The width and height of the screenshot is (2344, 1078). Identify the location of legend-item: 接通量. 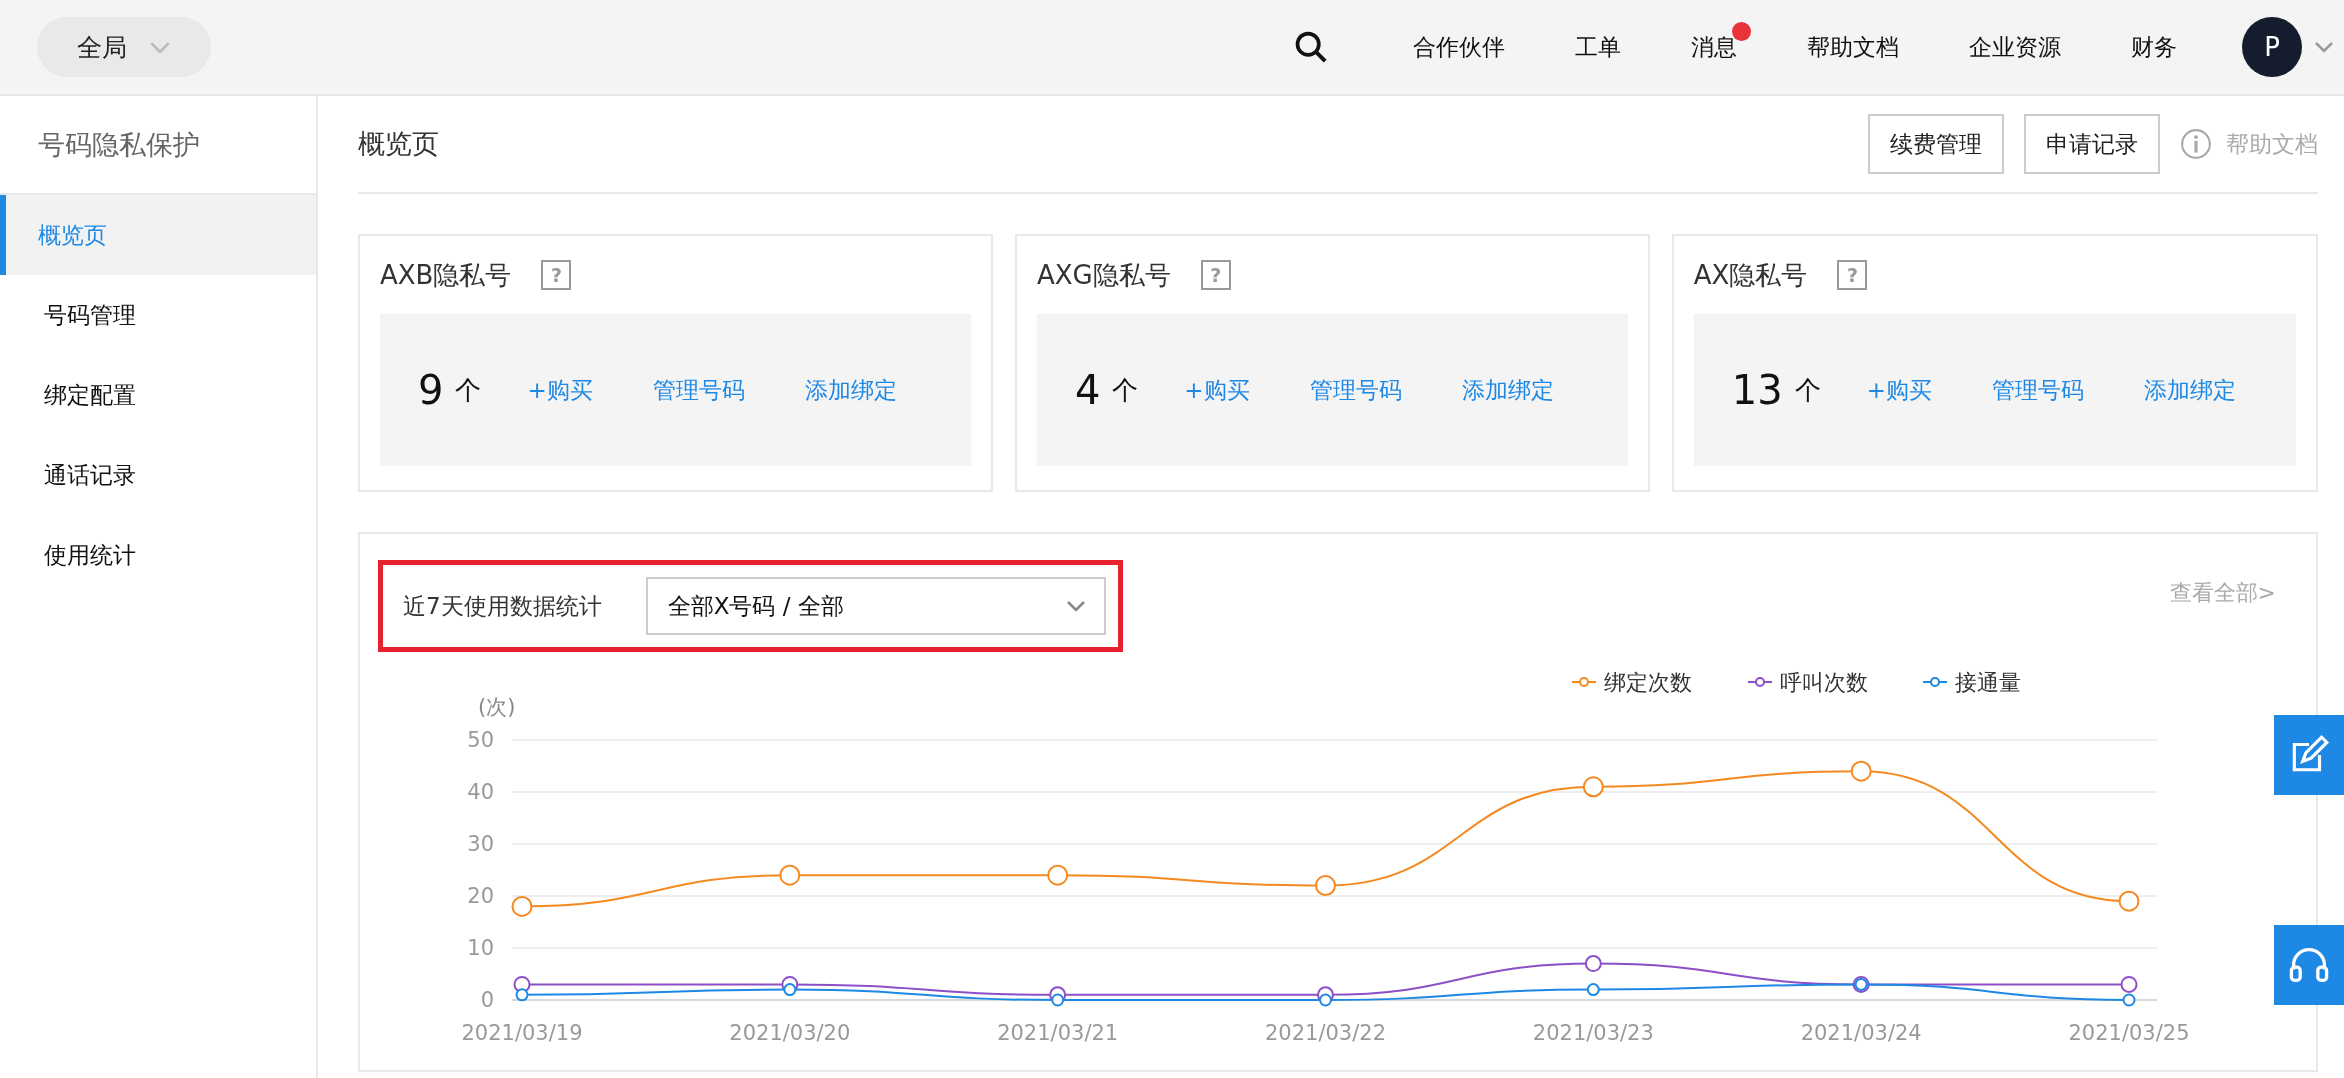
(1971, 682).